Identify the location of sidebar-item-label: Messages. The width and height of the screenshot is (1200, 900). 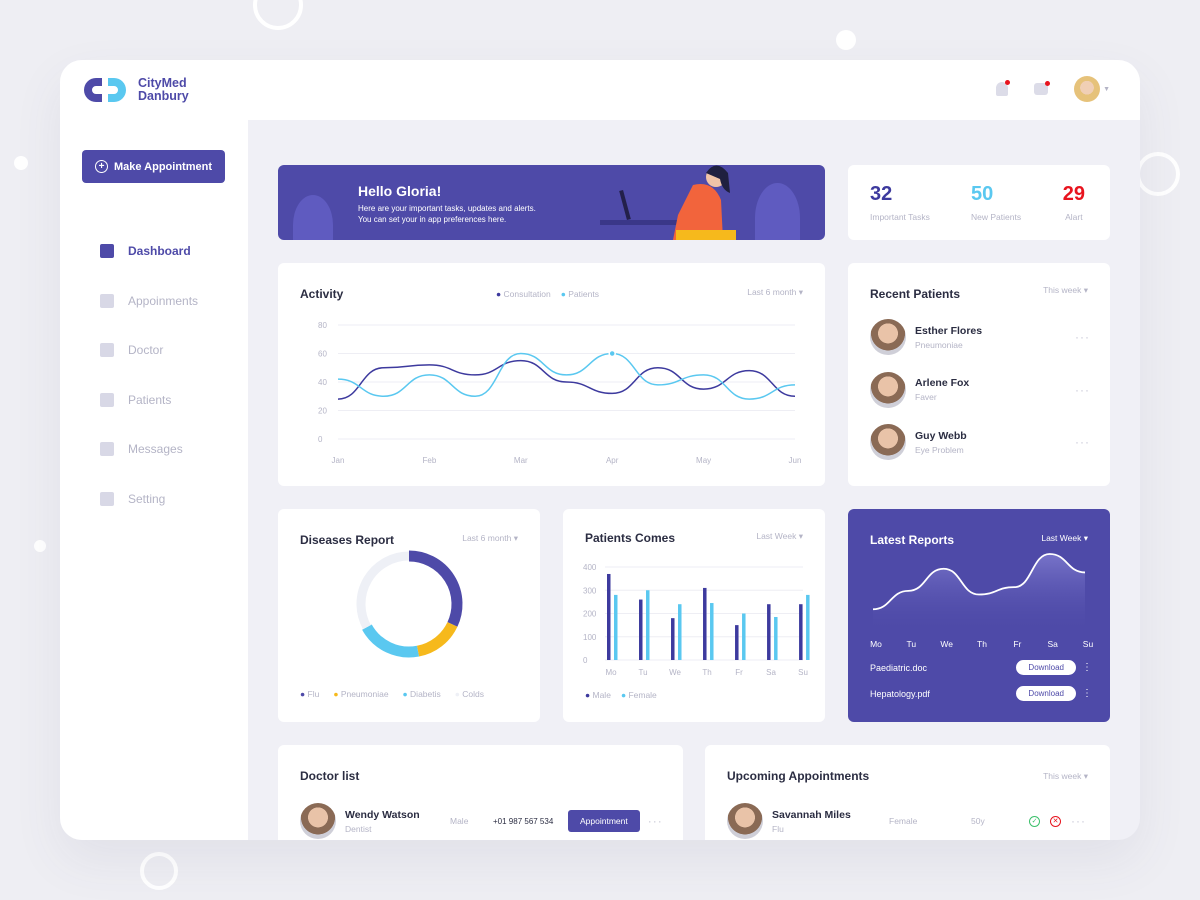
(155, 449).